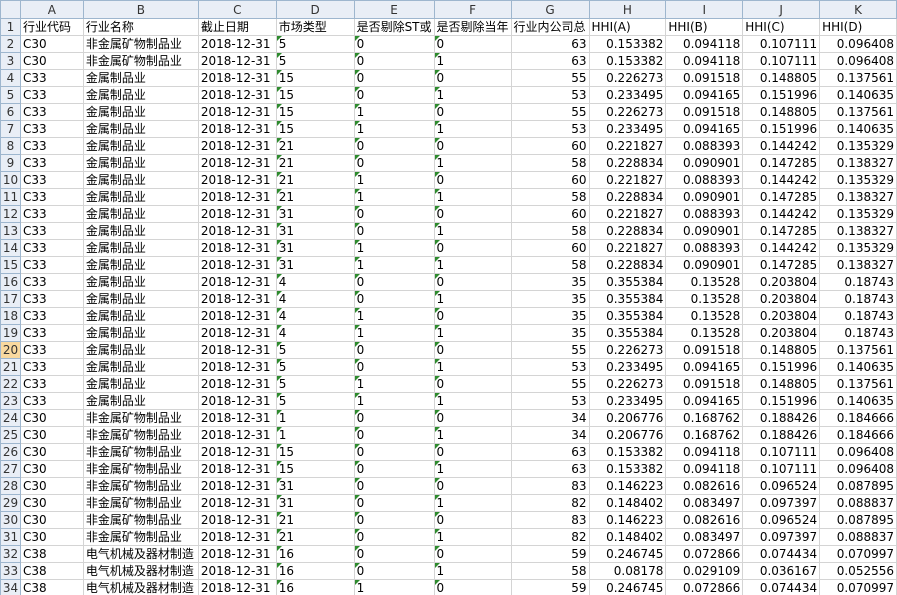 The height and width of the screenshot is (595, 897). I want to click on row-header: 22, so click(10, 384).